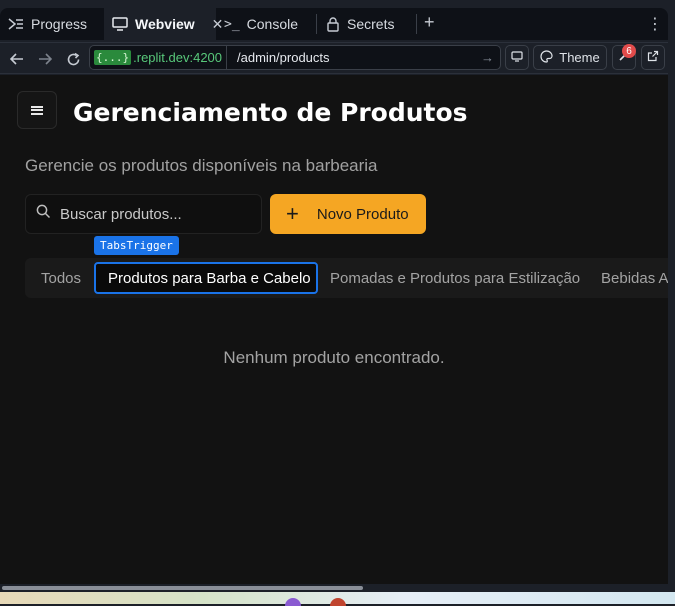  I want to click on tab-barba-cabelo: Produtos para Barba e Cabelo, so click(206, 278).